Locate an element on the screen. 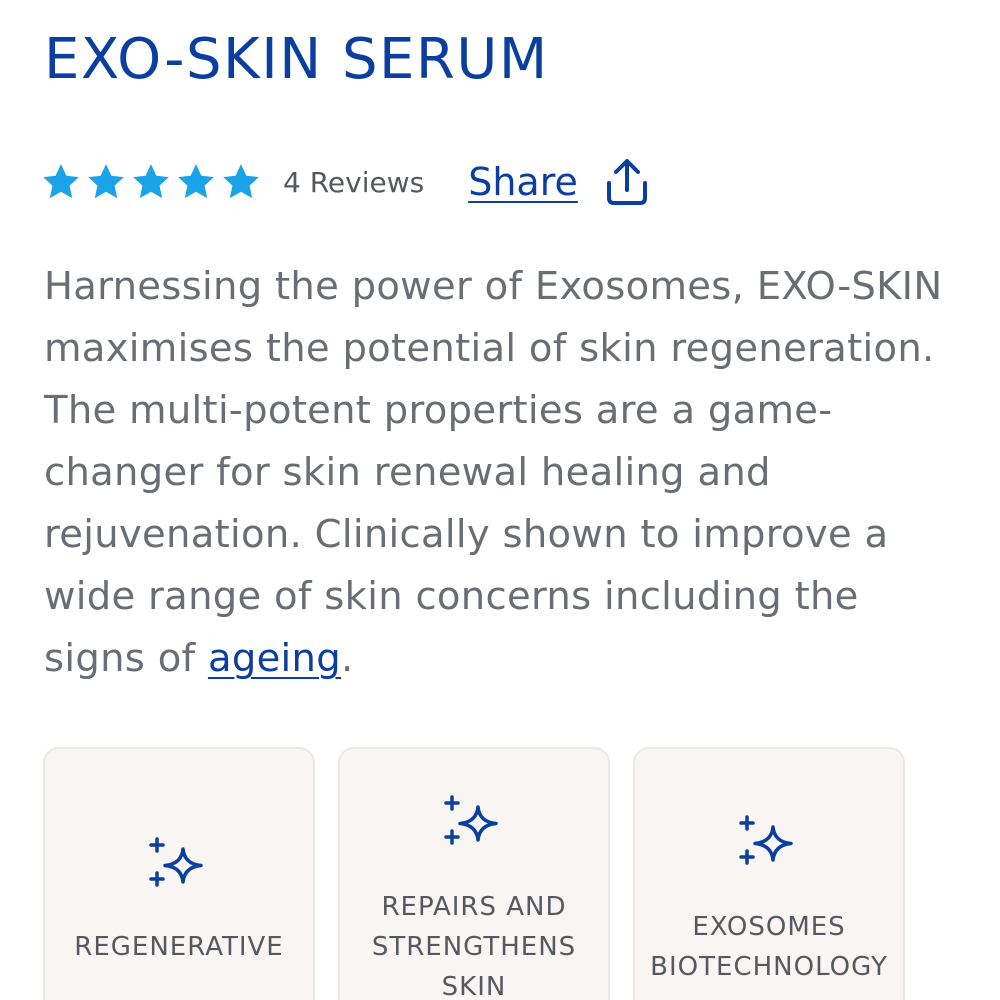 Image resolution: width=1000 pixels, height=1000 pixels. feature-label-line: EXOSOMES is located at coordinates (769, 927).